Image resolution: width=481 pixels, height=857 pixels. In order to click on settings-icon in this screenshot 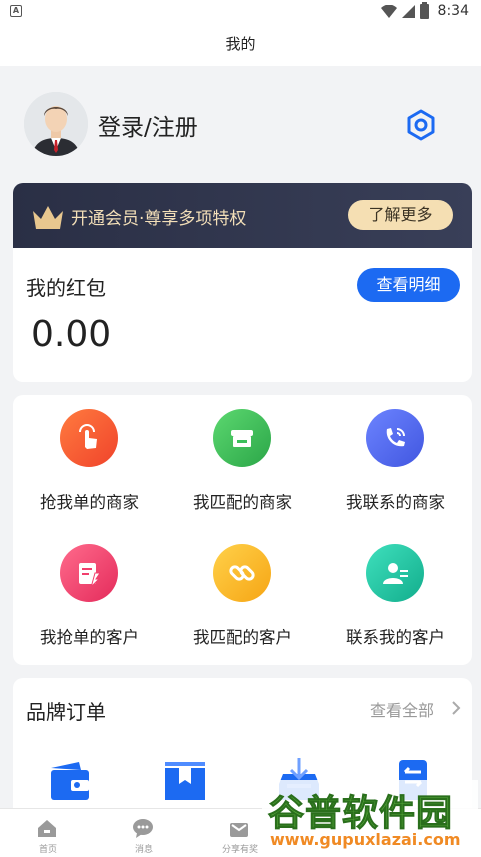, I will do `click(421, 125)`.